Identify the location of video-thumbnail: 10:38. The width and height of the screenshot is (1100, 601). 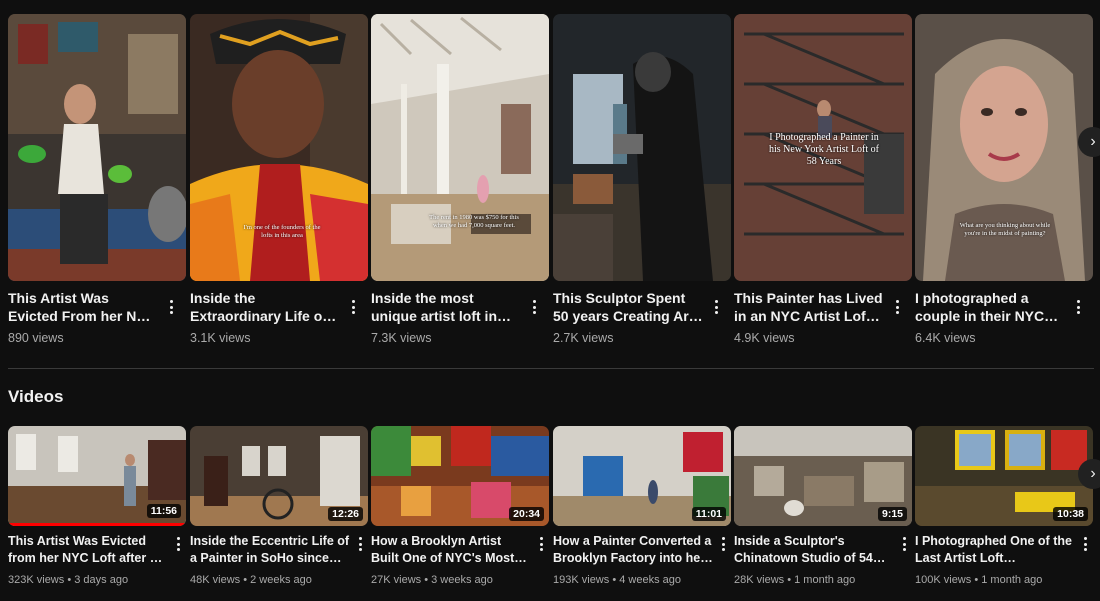
(1004, 476).